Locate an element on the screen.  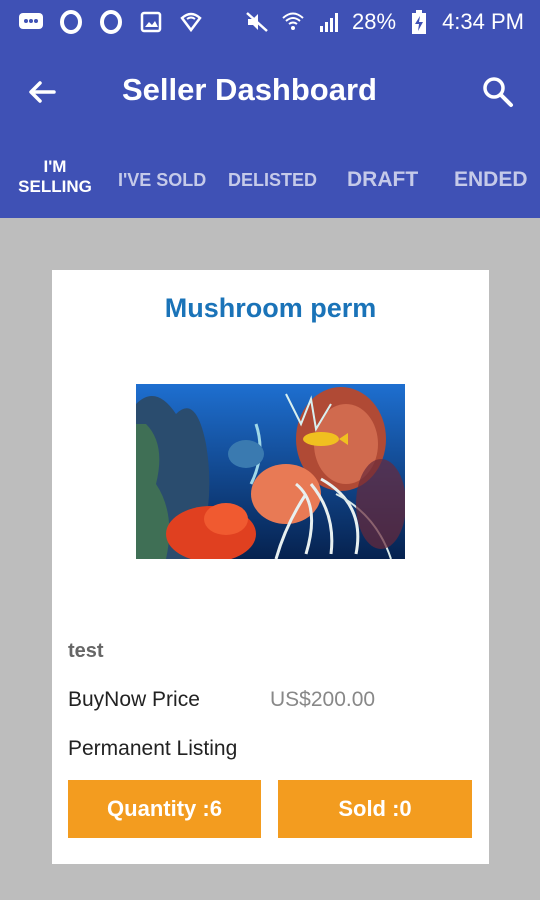
search-icon is located at coordinates (498, 92).